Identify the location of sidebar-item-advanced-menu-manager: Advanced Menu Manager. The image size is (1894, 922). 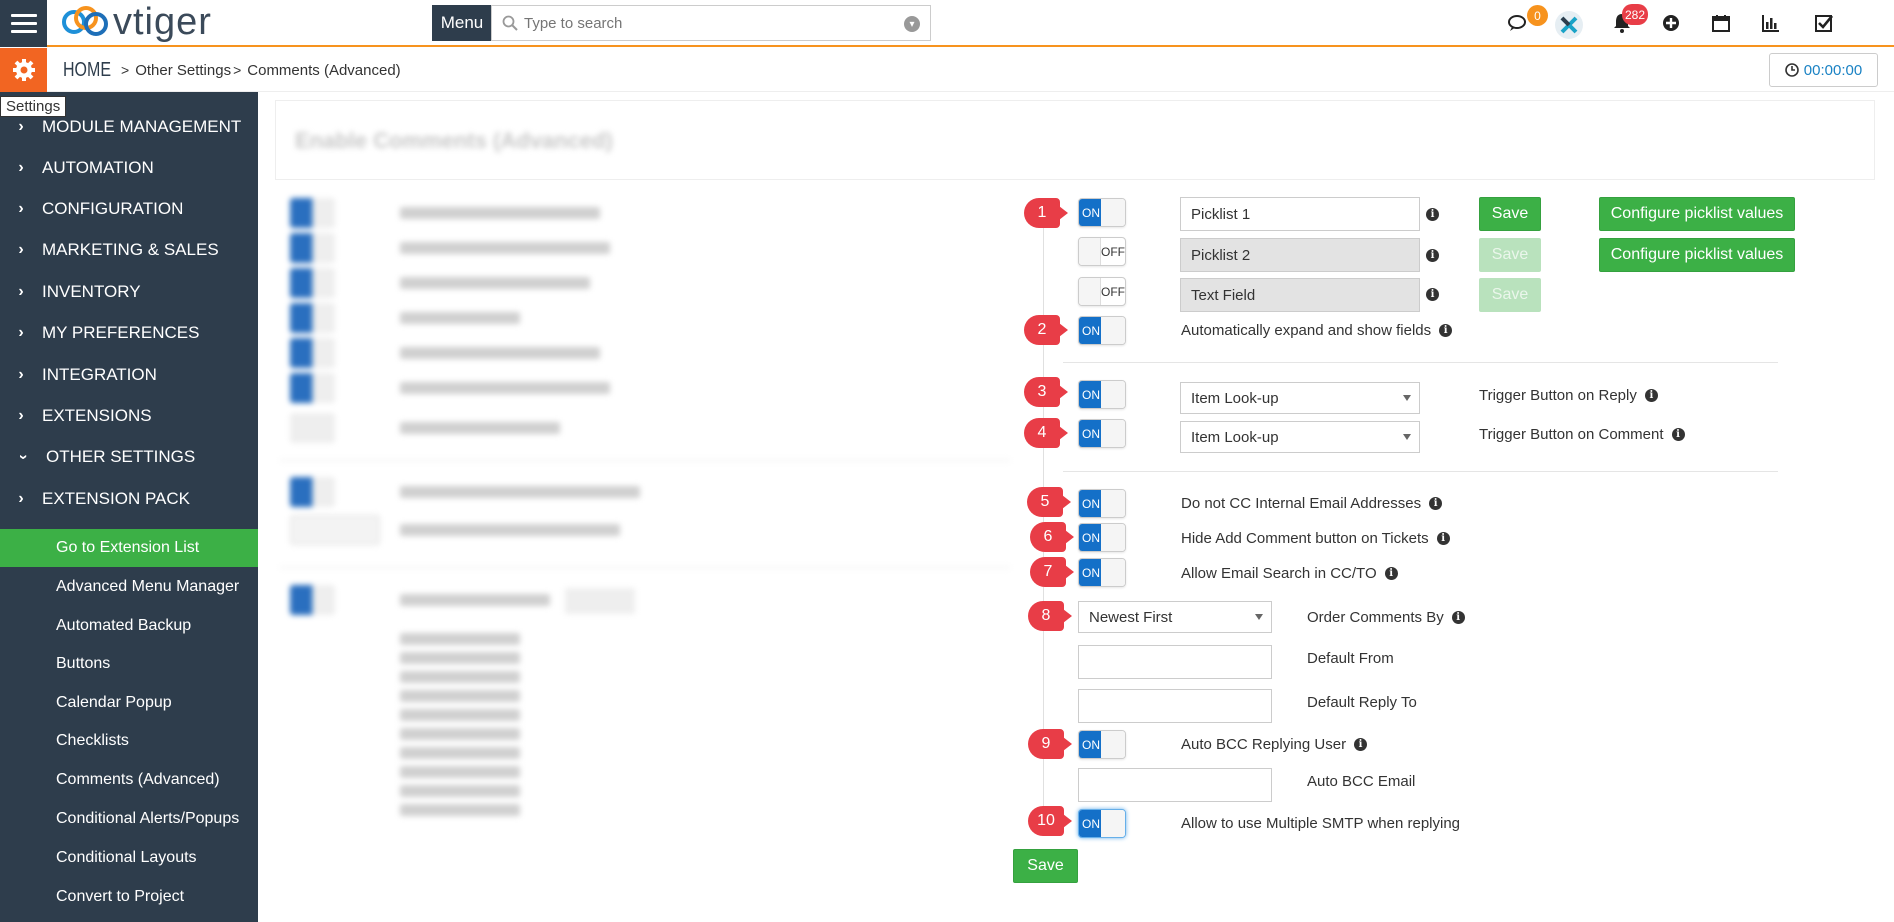
(129, 587).